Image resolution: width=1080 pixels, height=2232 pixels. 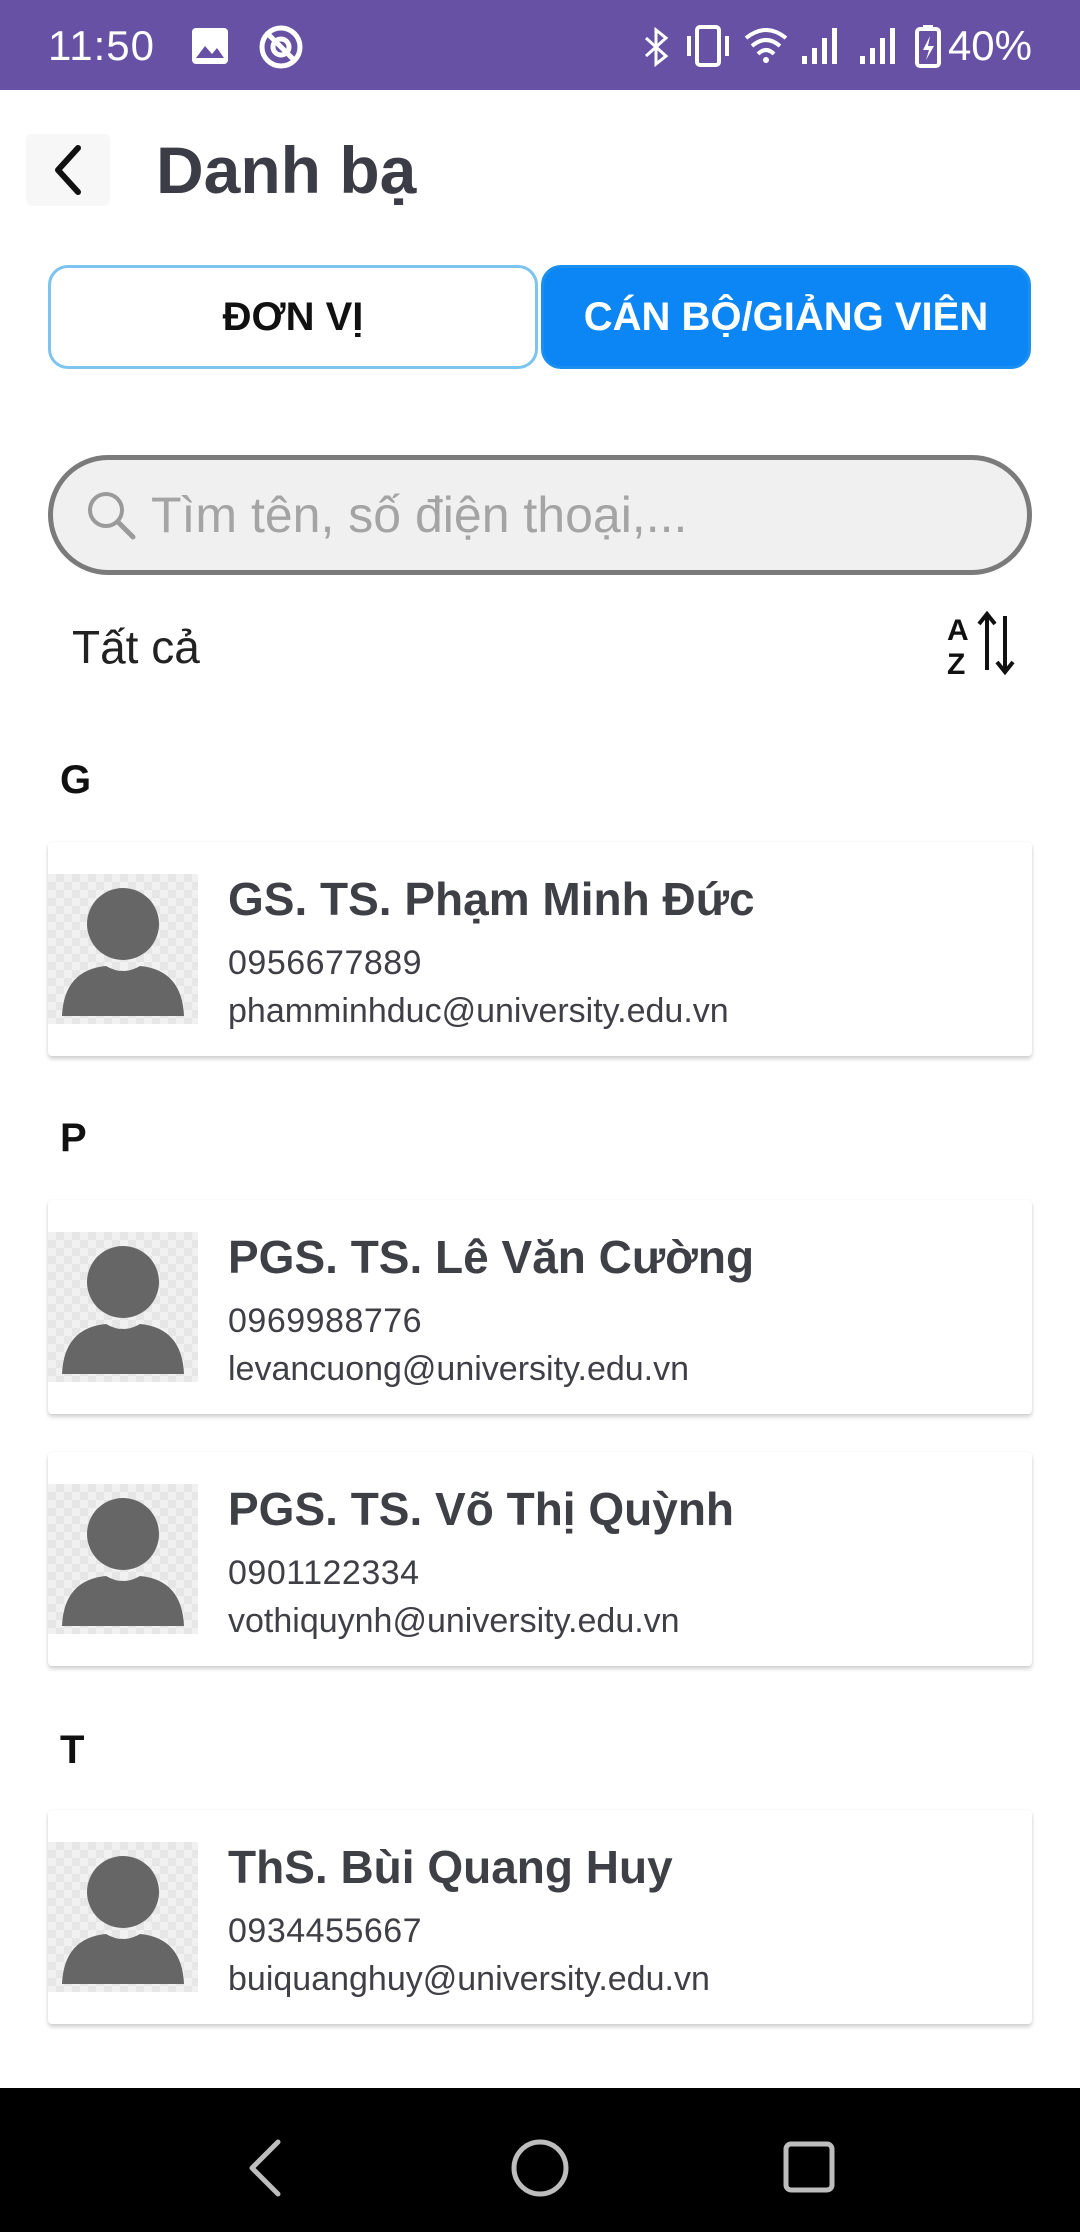 I want to click on section-header-g: G, so click(x=76, y=780).